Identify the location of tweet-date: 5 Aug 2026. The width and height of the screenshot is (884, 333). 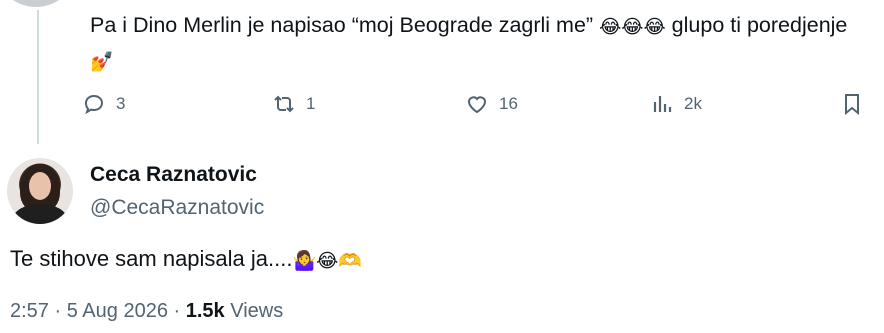
(117, 311).